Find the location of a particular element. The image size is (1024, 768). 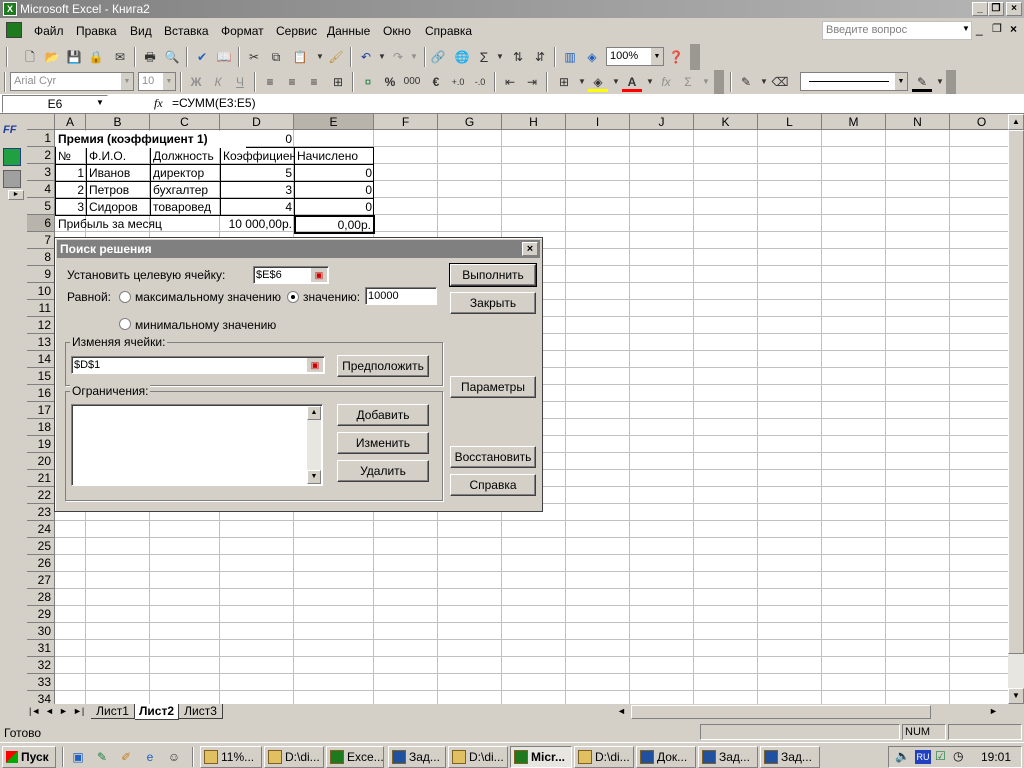

cut-icon: ✂ is located at coordinates (254, 57).